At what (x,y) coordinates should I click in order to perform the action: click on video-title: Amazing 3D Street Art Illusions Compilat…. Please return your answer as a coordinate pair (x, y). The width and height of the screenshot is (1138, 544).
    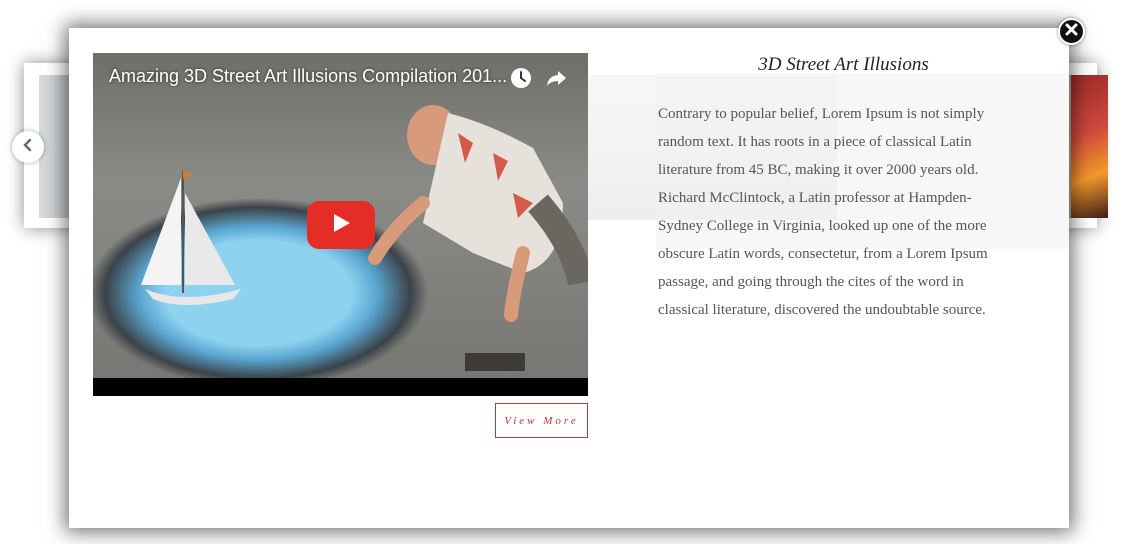
    Looking at the image, I should click on (309, 76).